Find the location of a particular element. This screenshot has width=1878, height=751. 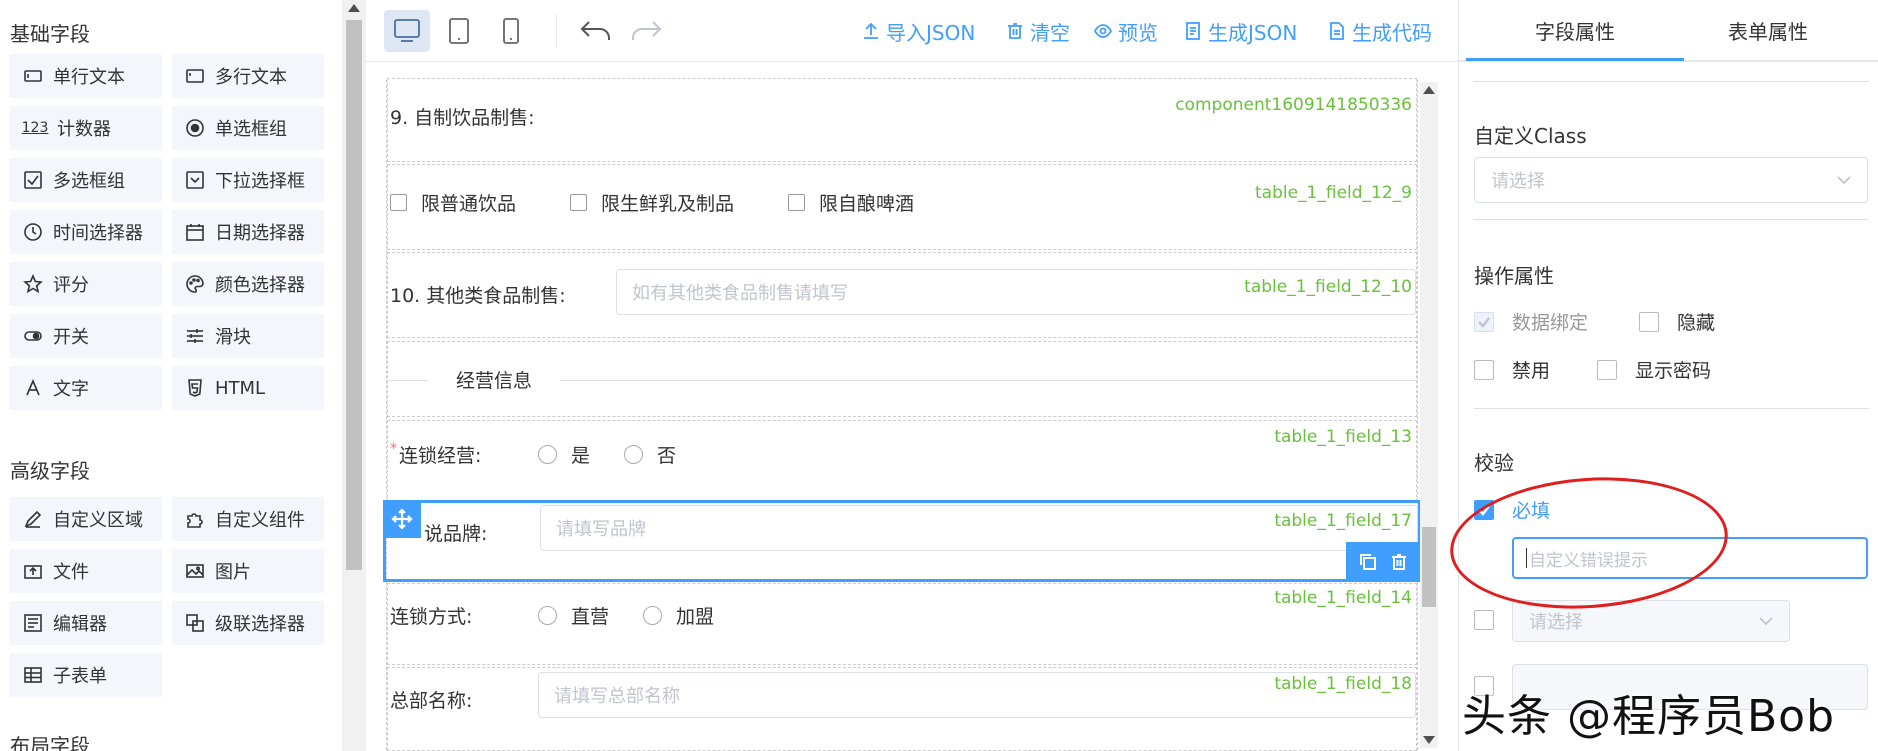

puzzle-icon is located at coordinates (195, 519).